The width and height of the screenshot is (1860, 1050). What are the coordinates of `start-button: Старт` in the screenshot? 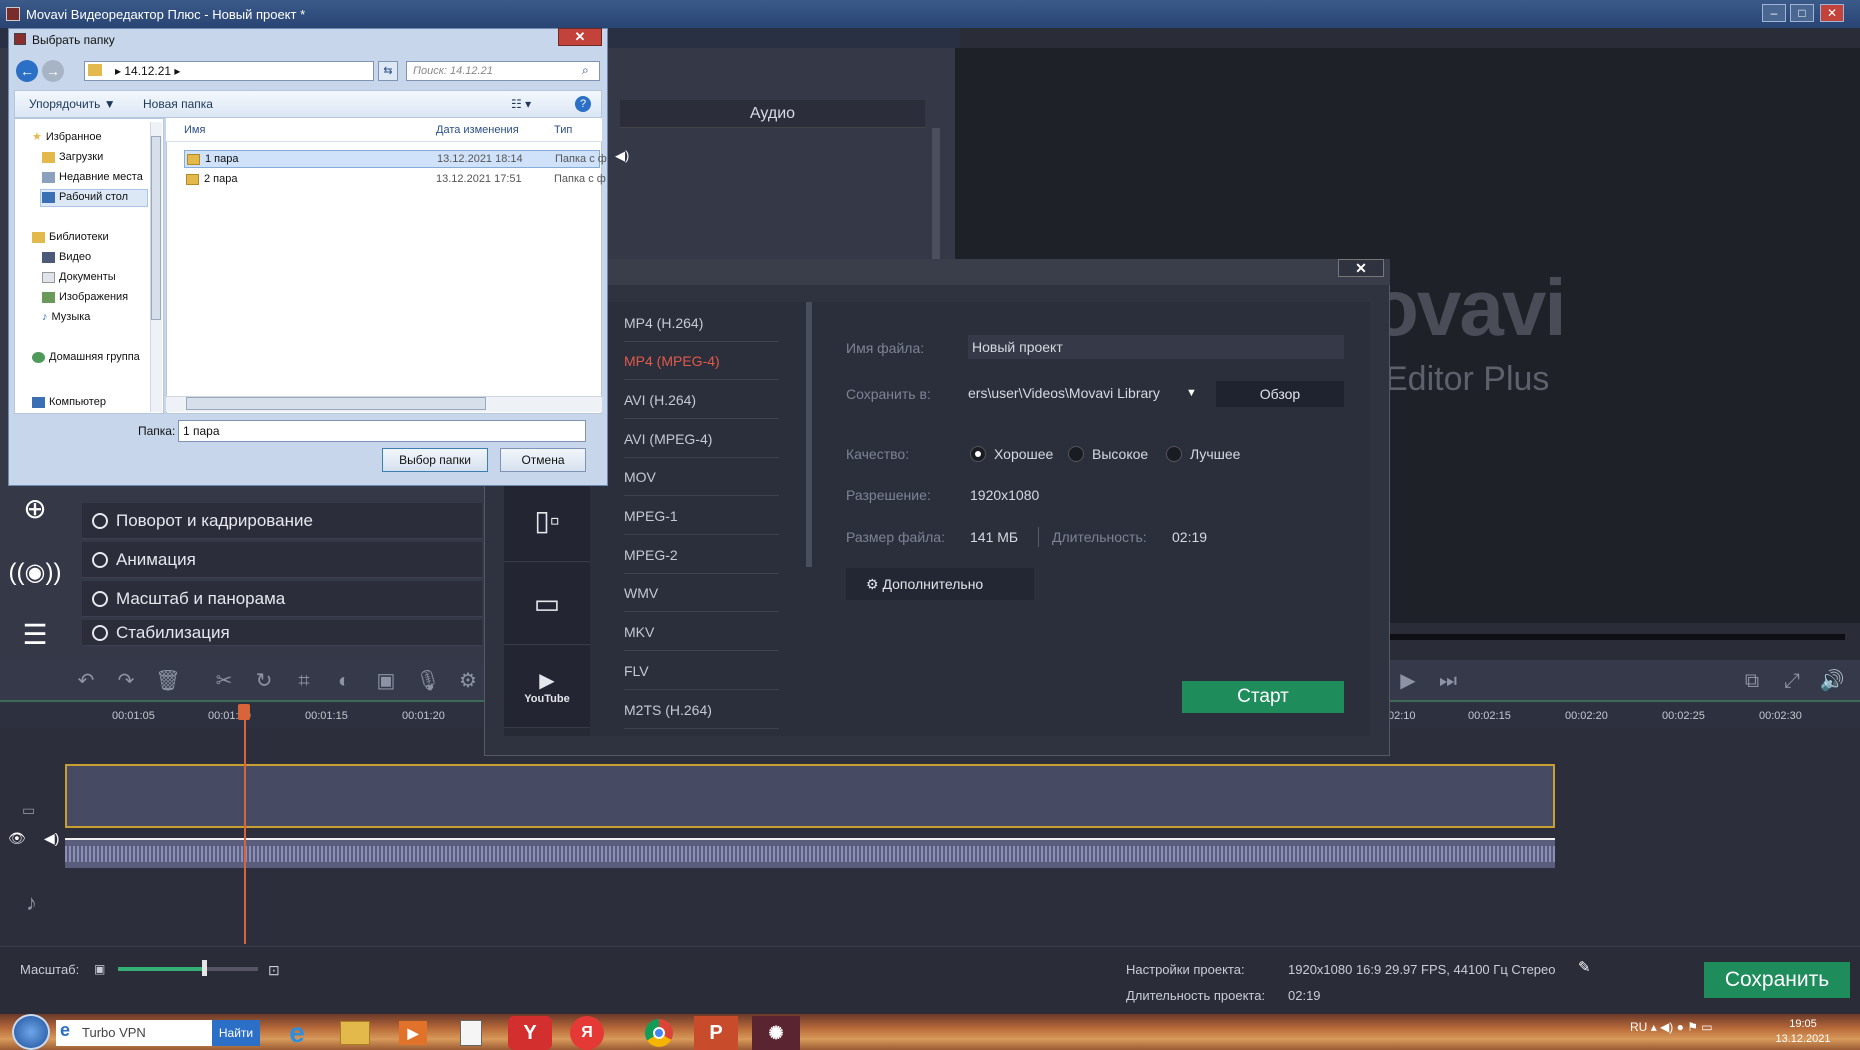 It's located at (1263, 697).